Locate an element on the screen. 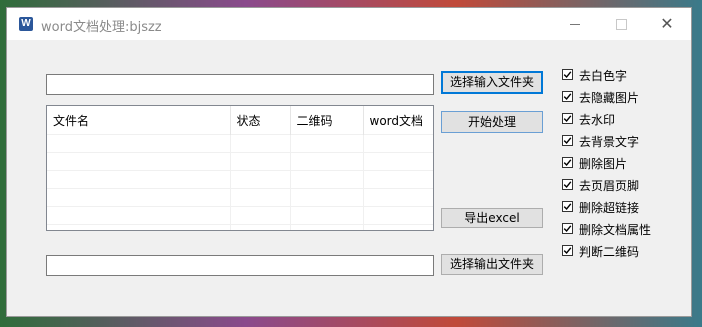 The height and width of the screenshot is (327, 702). close-icon: ✕ is located at coordinates (667, 23).